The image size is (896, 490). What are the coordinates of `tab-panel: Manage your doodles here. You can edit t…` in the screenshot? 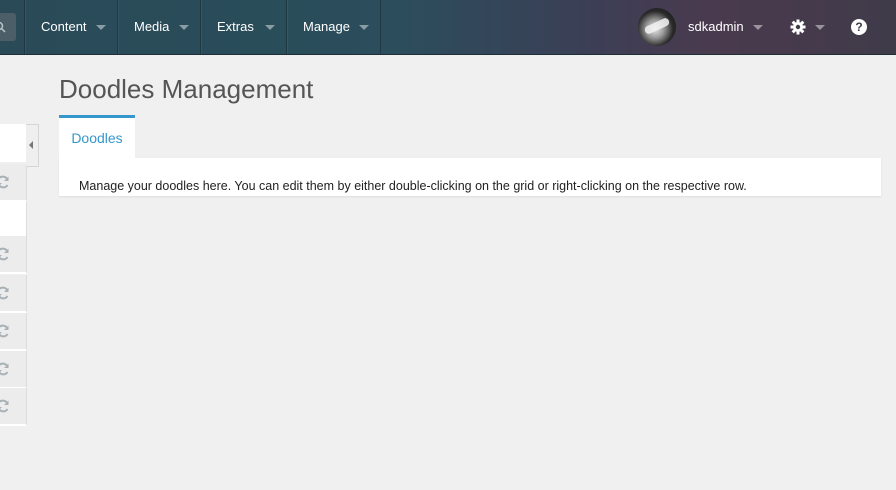 It's located at (470, 177).